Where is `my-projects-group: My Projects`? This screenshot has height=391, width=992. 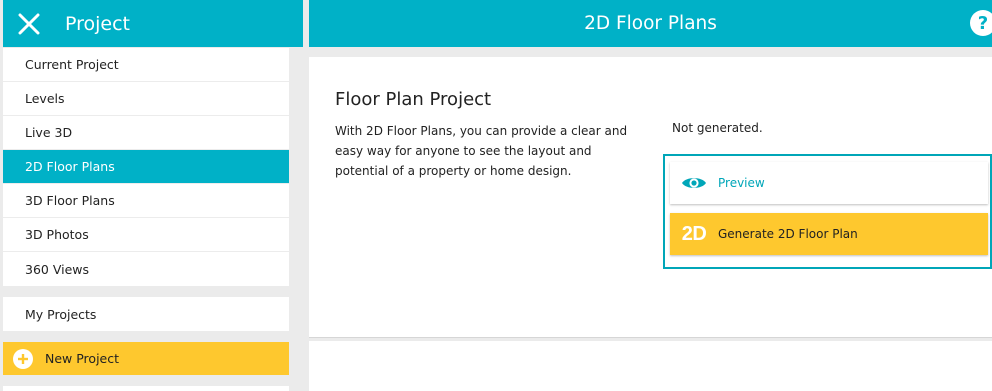 my-projects-group: My Projects is located at coordinates (146, 314).